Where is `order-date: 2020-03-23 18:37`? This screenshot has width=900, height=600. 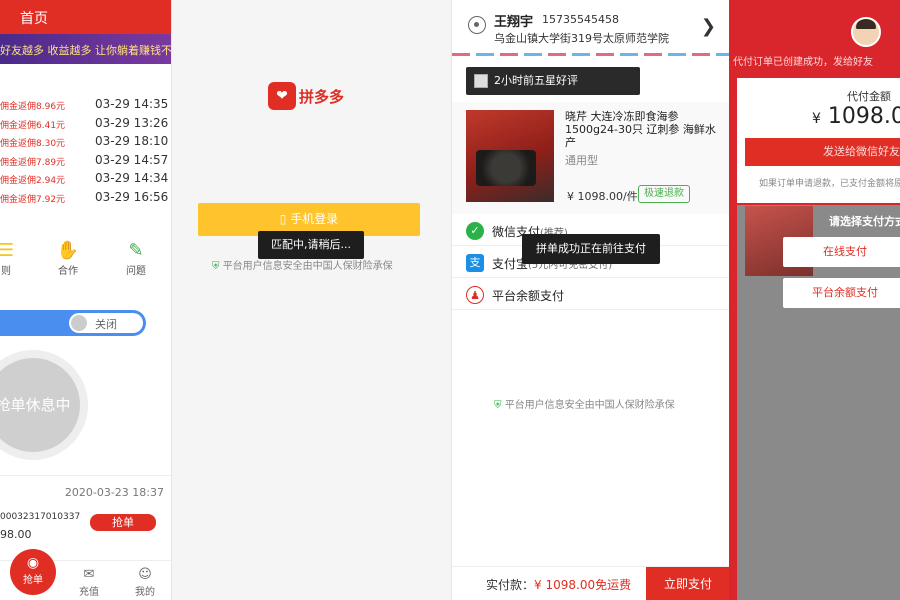 order-date: 2020-03-23 18:37 is located at coordinates (114, 492).